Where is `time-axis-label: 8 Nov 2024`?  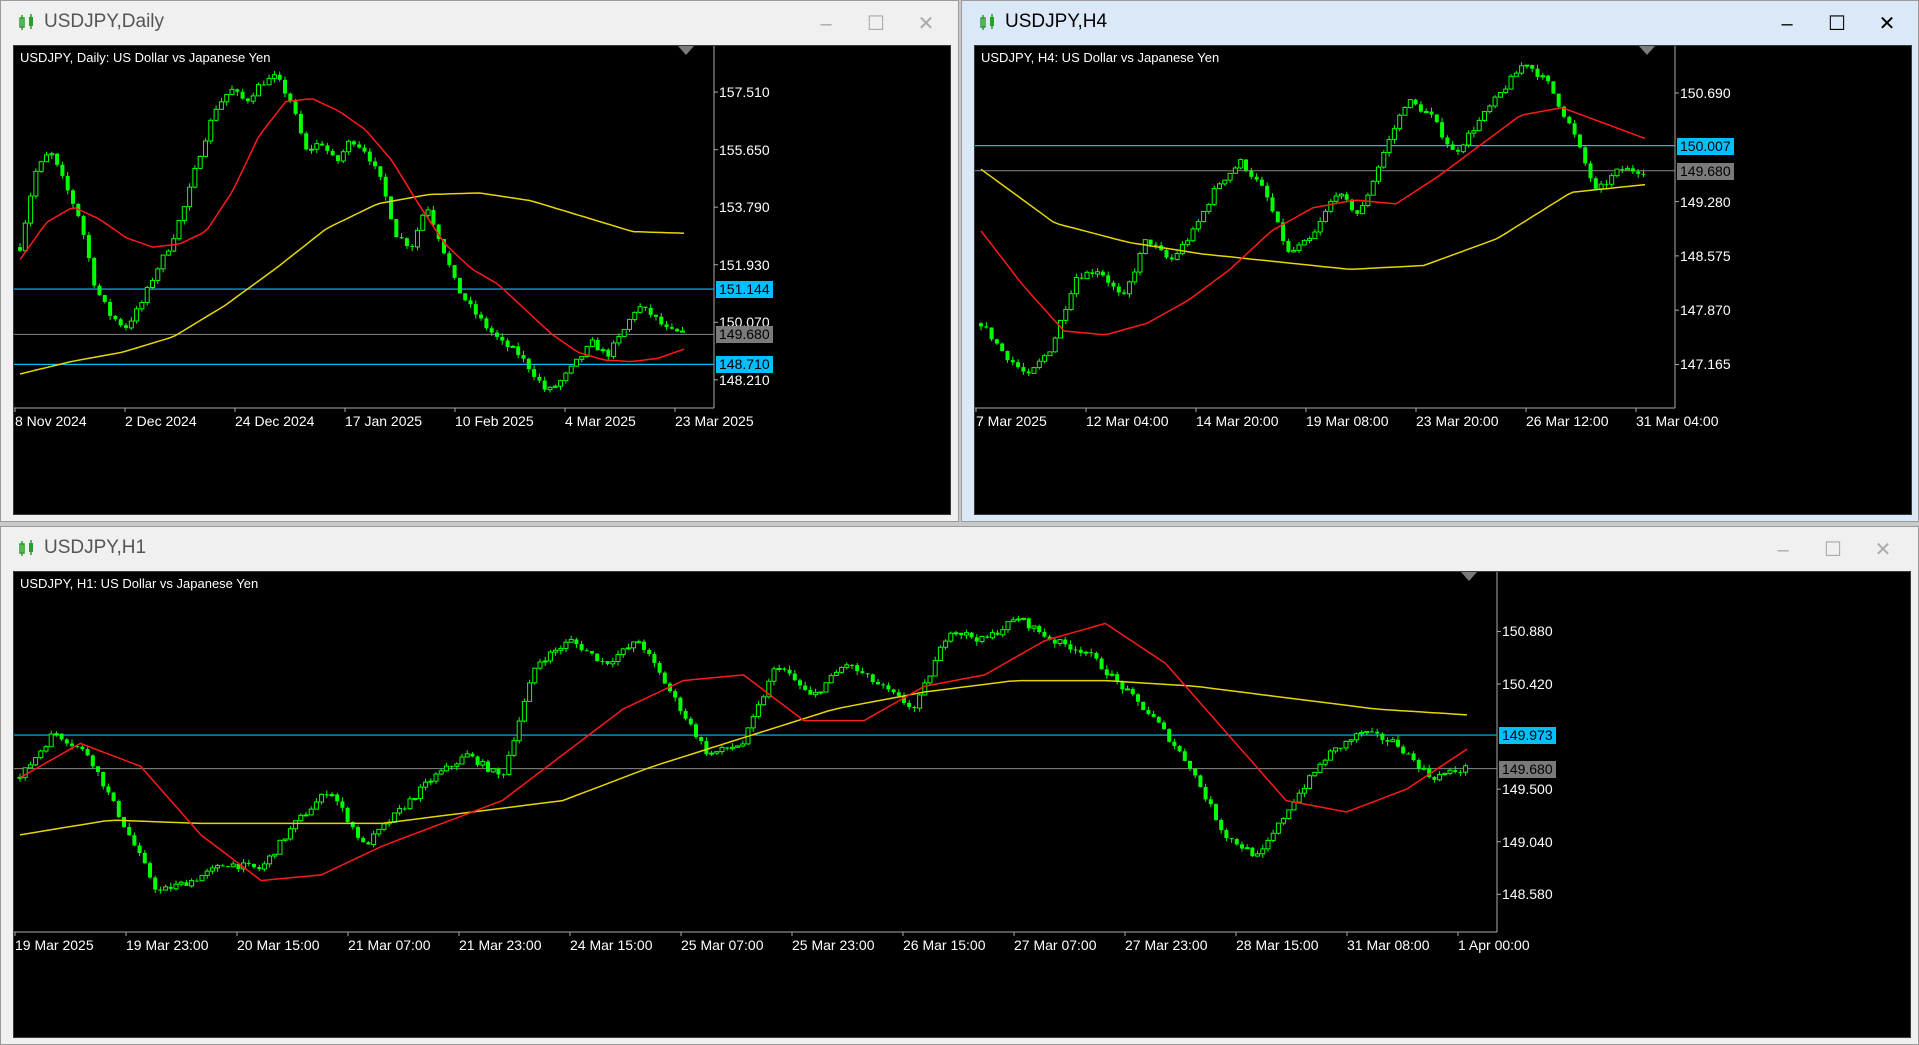
time-axis-label: 8 Nov 2024 is located at coordinates (51, 421).